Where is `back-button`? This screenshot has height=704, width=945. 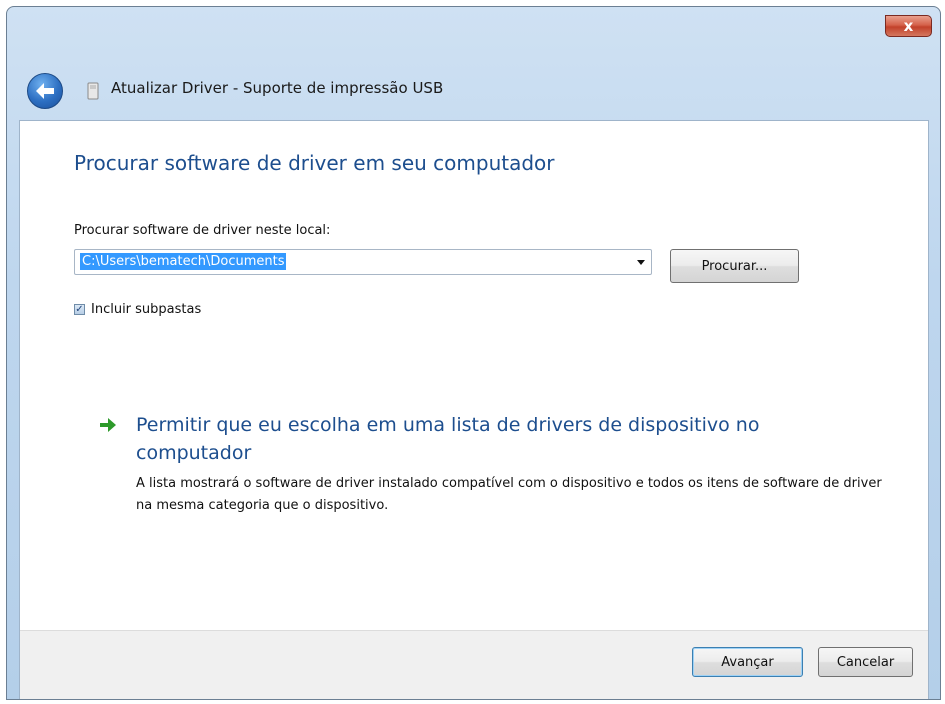 back-button is located at coordinates (45, 91).